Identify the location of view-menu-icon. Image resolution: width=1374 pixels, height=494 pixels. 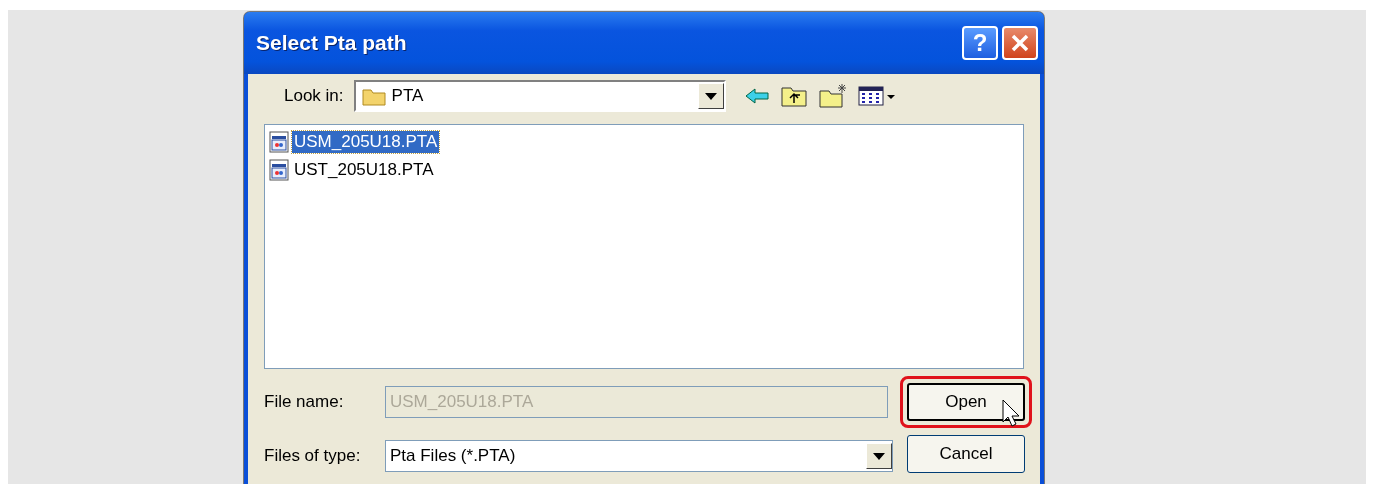
(877, 96).